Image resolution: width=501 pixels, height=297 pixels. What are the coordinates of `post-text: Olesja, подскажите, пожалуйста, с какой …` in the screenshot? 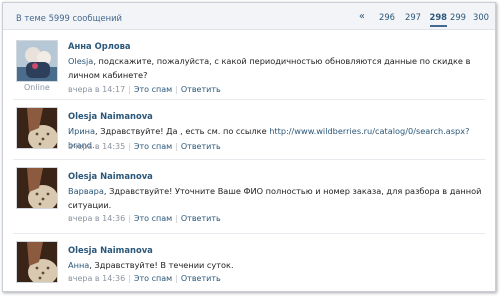 It's located at (269, 68).